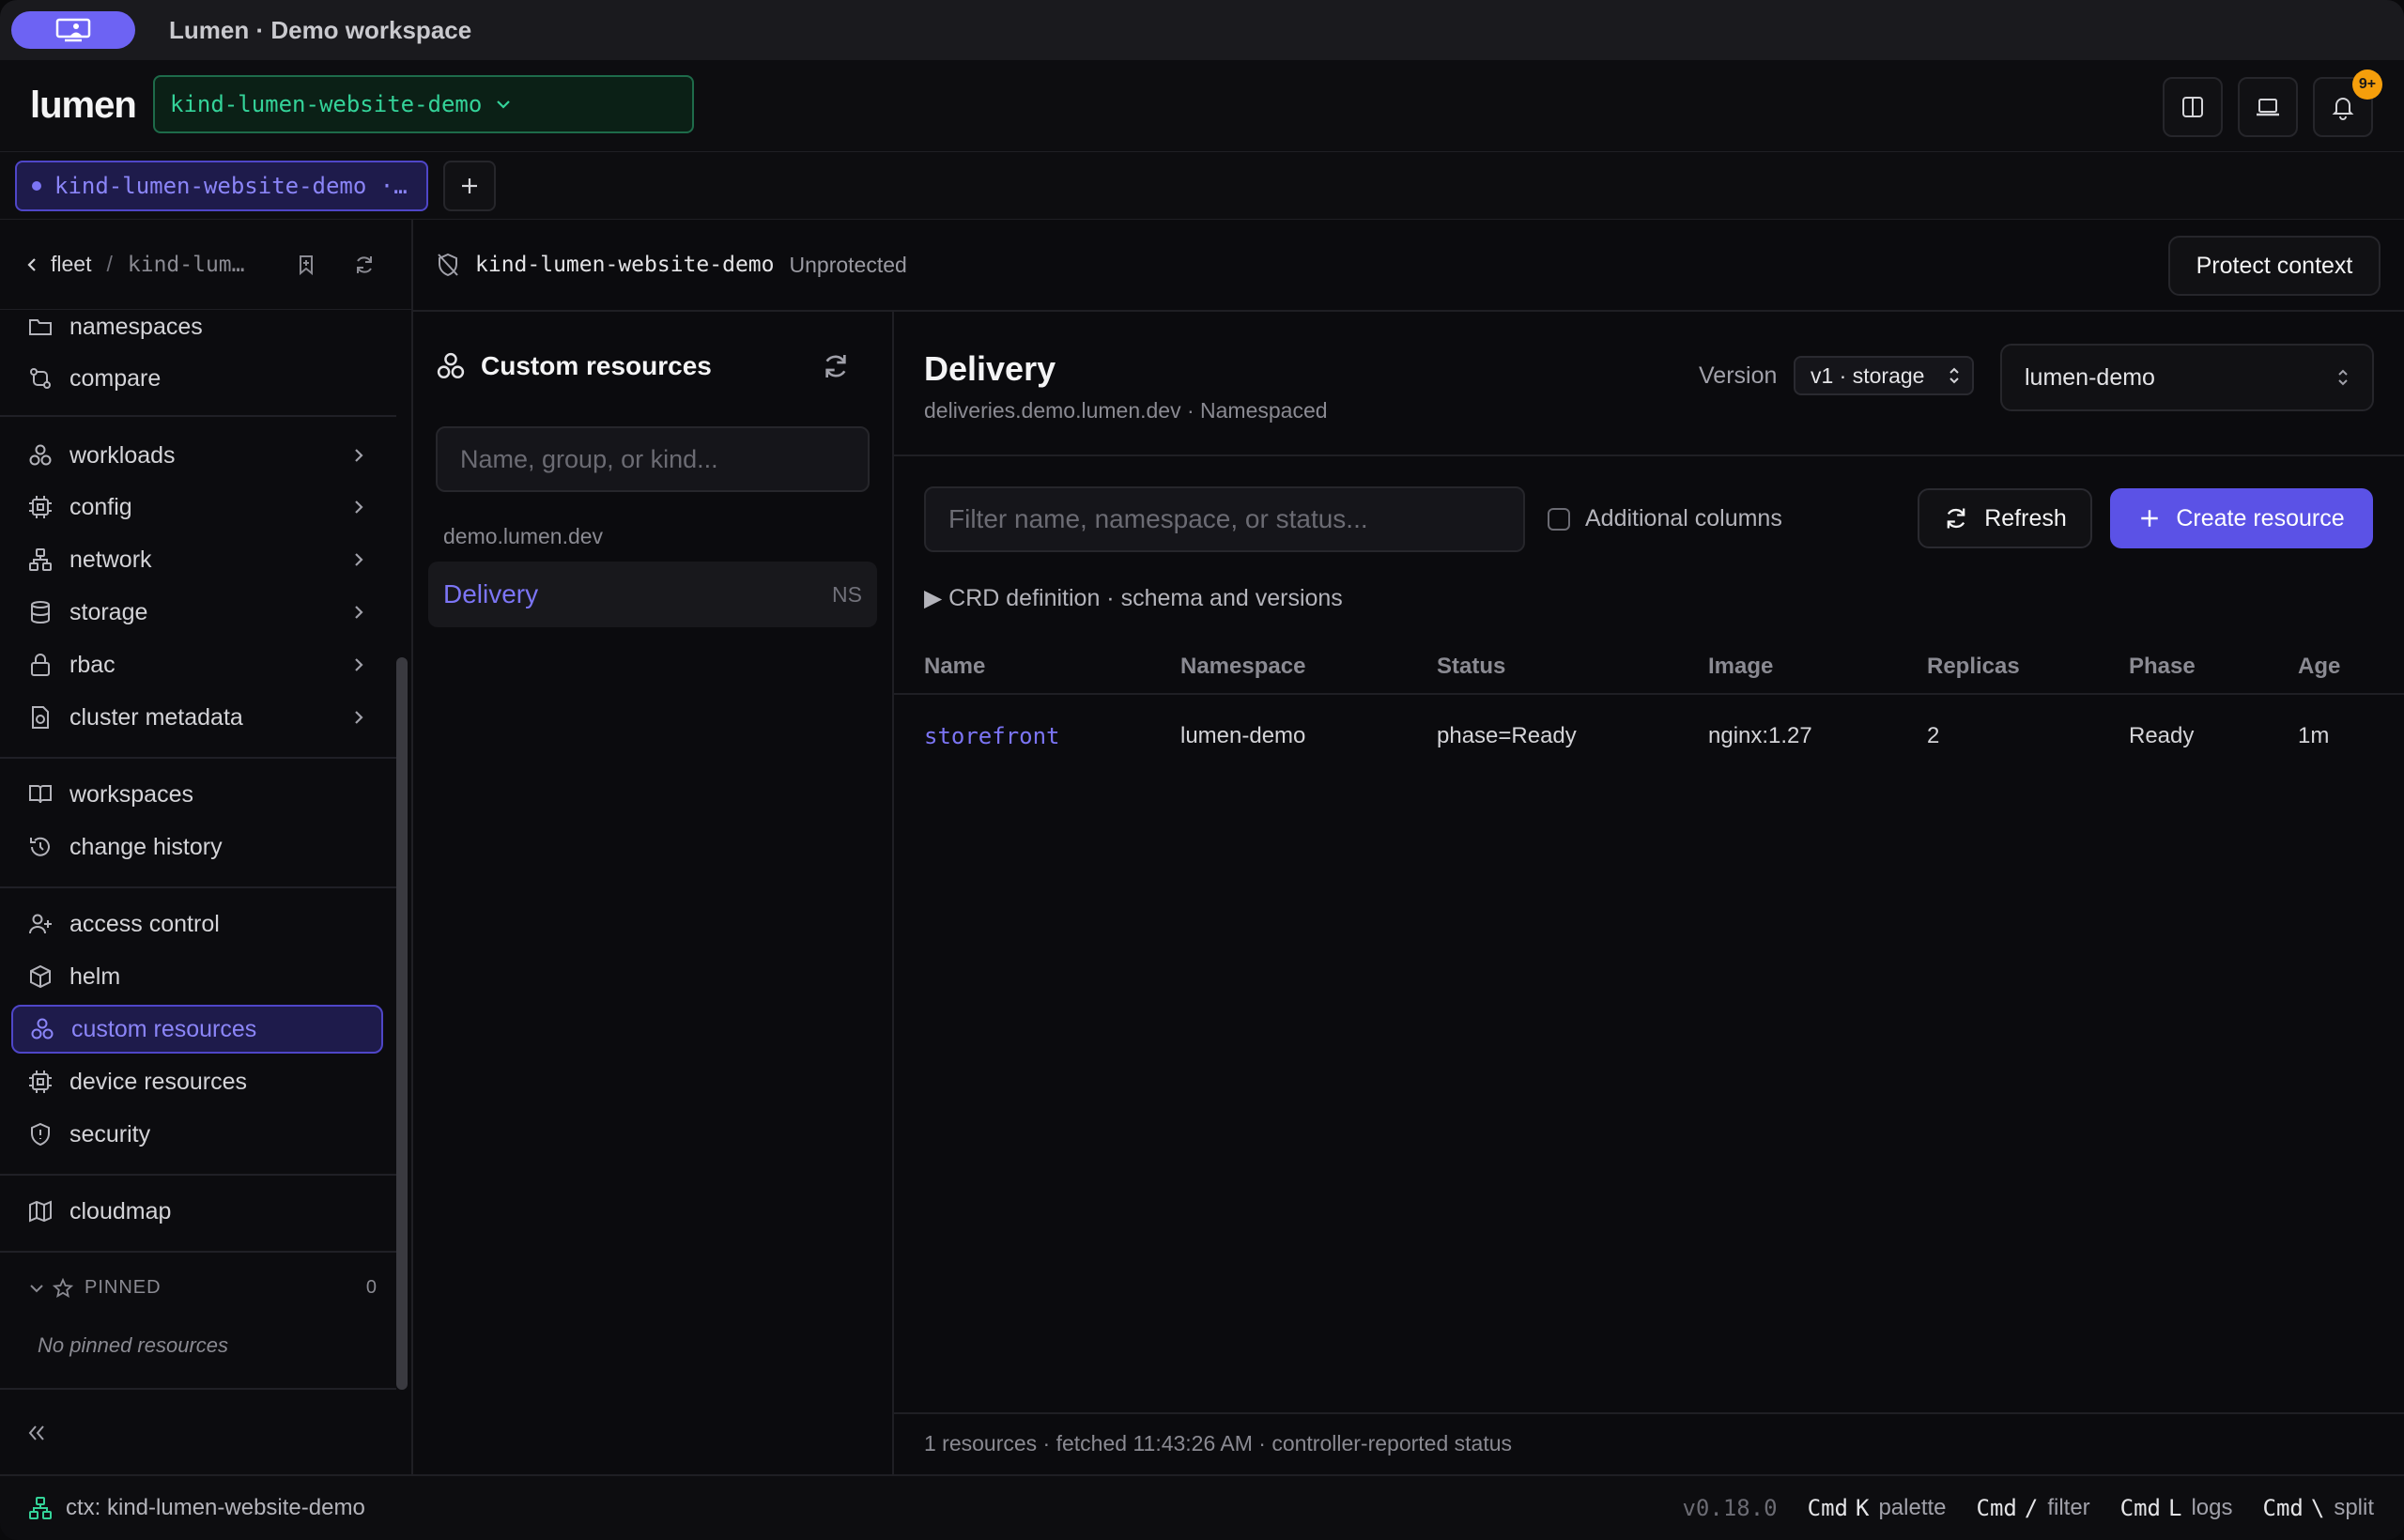  I want to click on network-icon, so click(40, 559).